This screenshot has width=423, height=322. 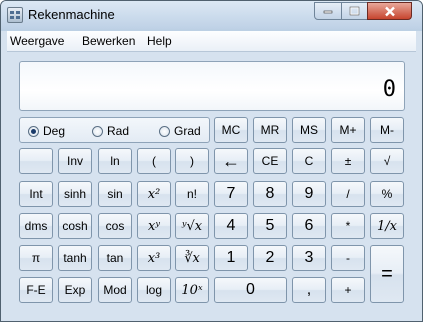 What do you see at coordinates (115, 161) in the screenshot?
I see `ln-button: ln` at bounding box center [115, 161].